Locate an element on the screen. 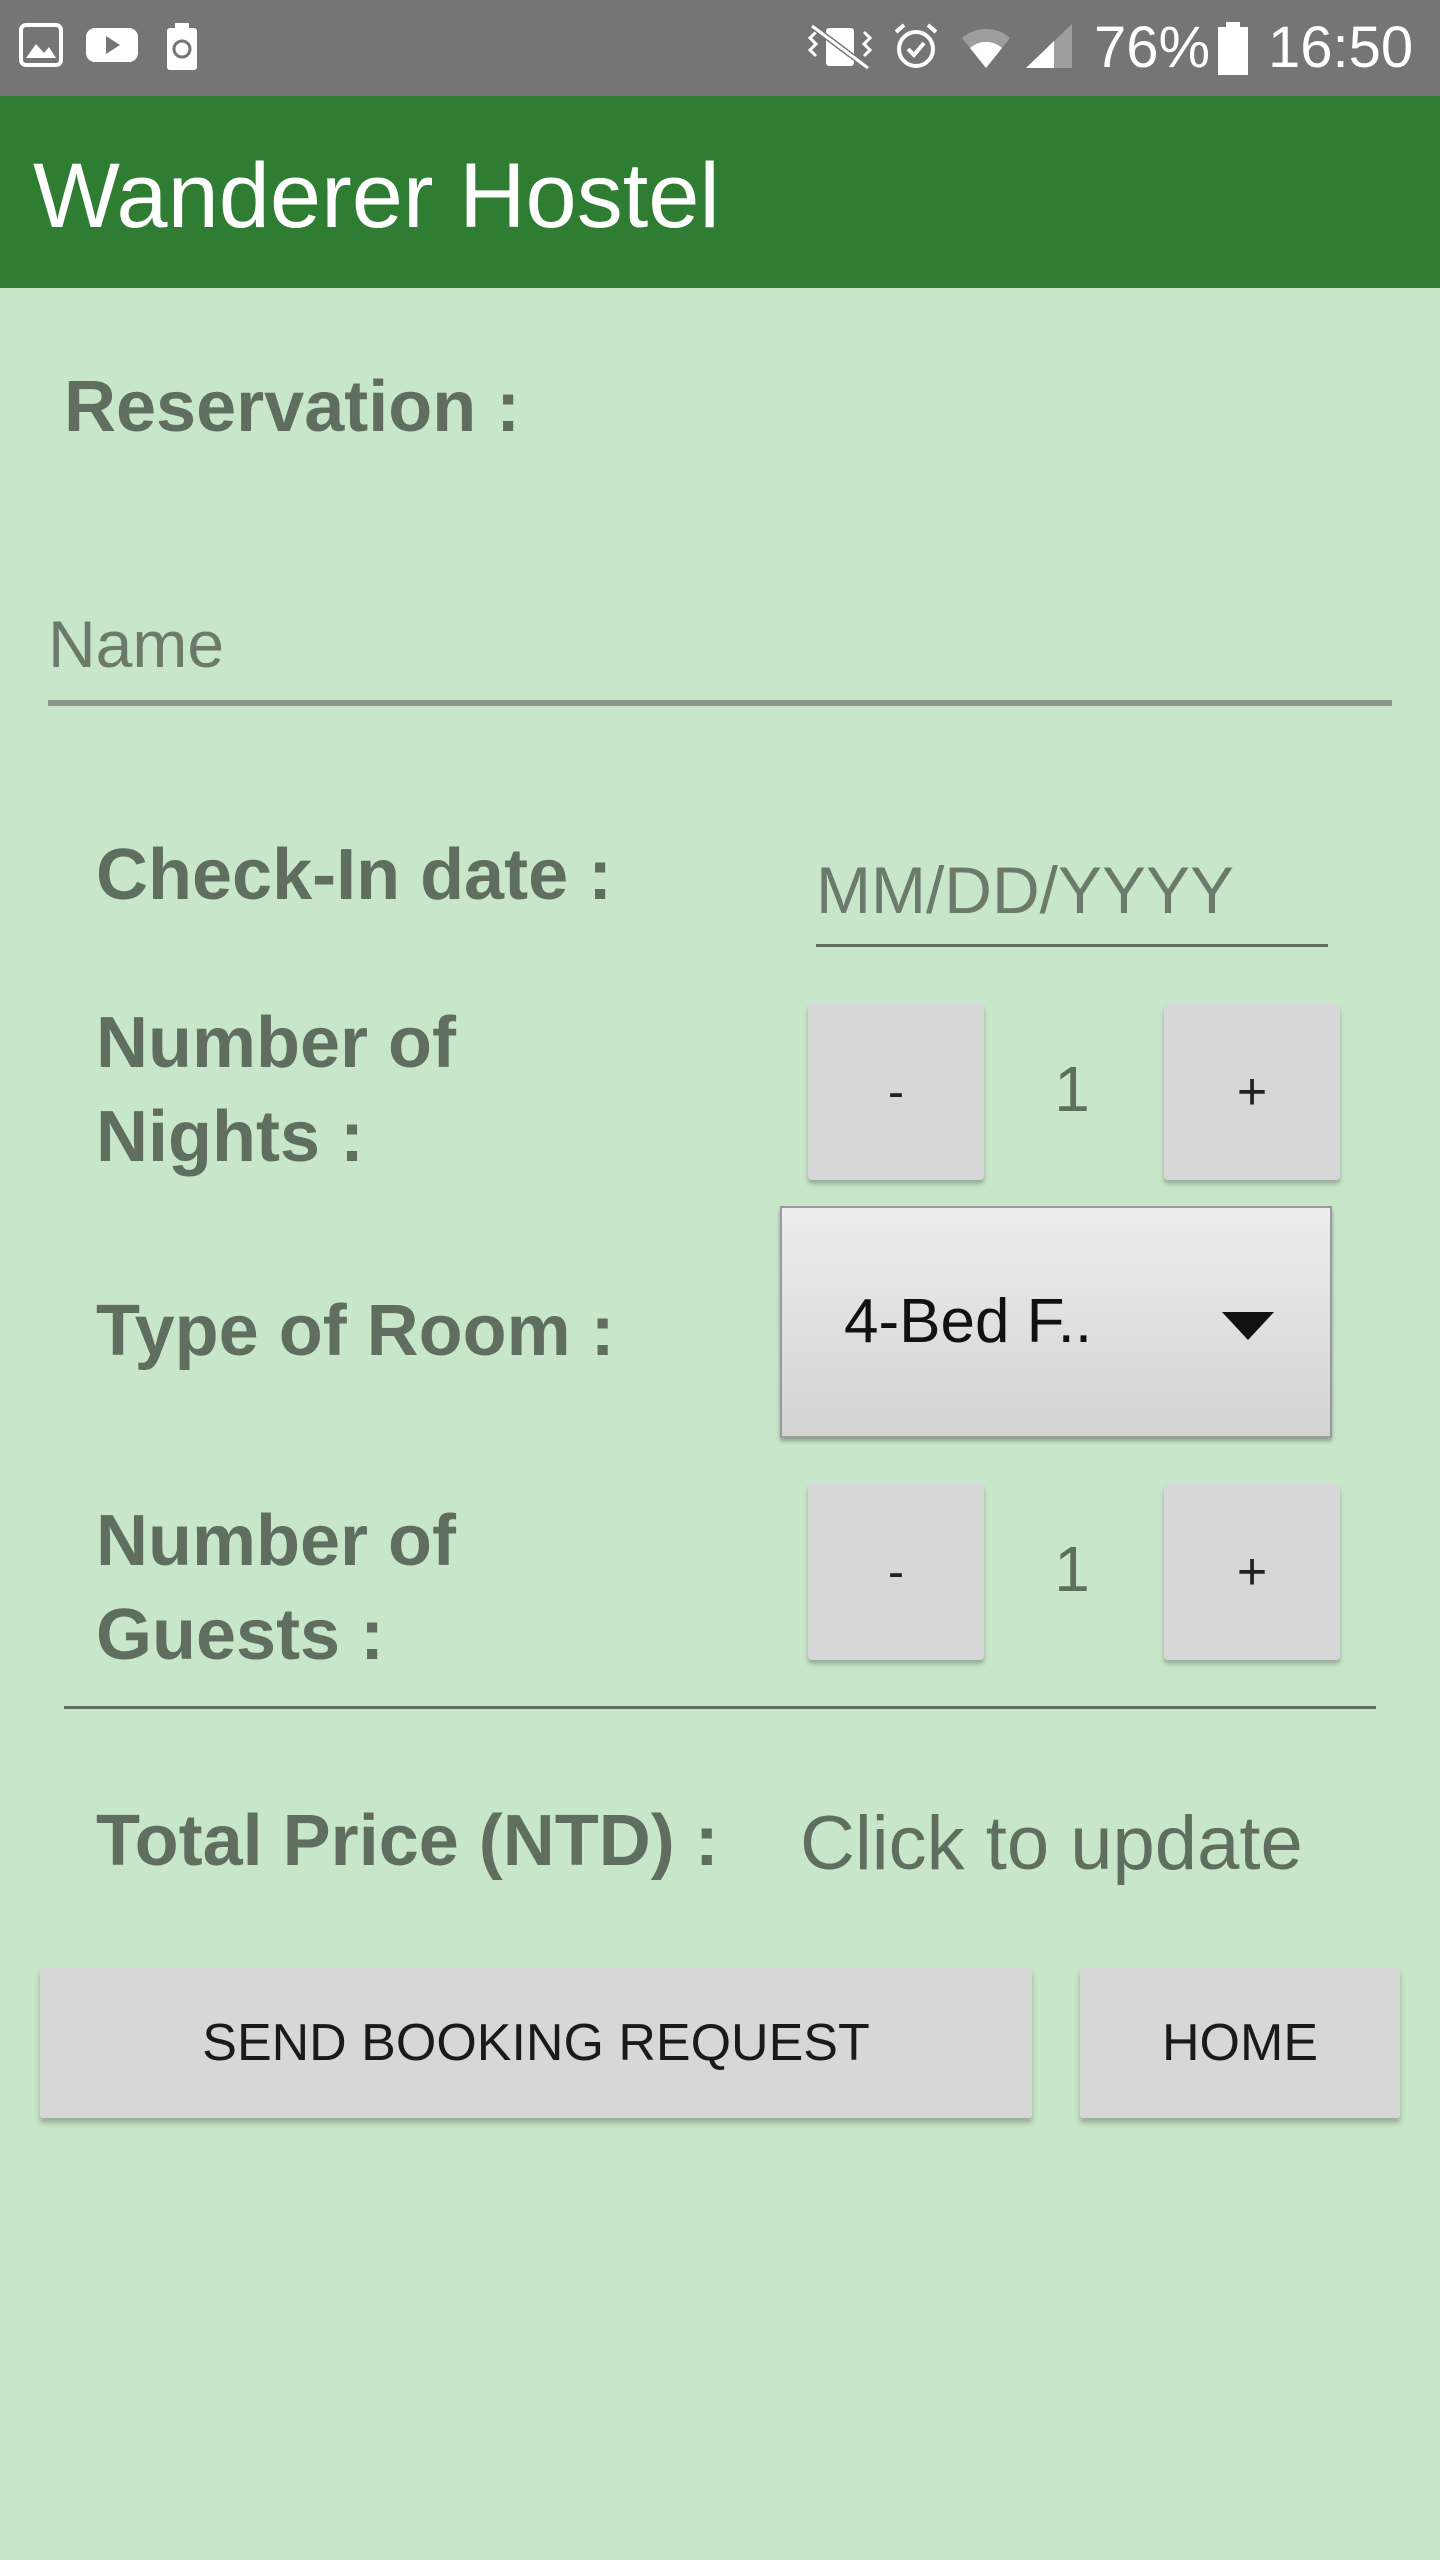 The image size is (1440, 2560). guests-label: Number of Guests : is located at coordinates (276, 1588).